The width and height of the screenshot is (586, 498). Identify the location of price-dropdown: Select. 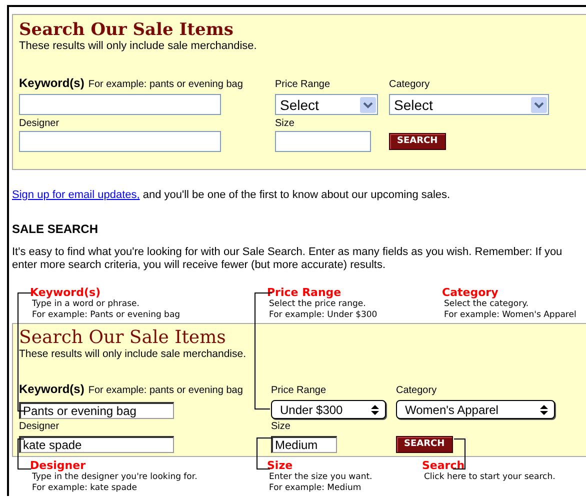
(326, 104).